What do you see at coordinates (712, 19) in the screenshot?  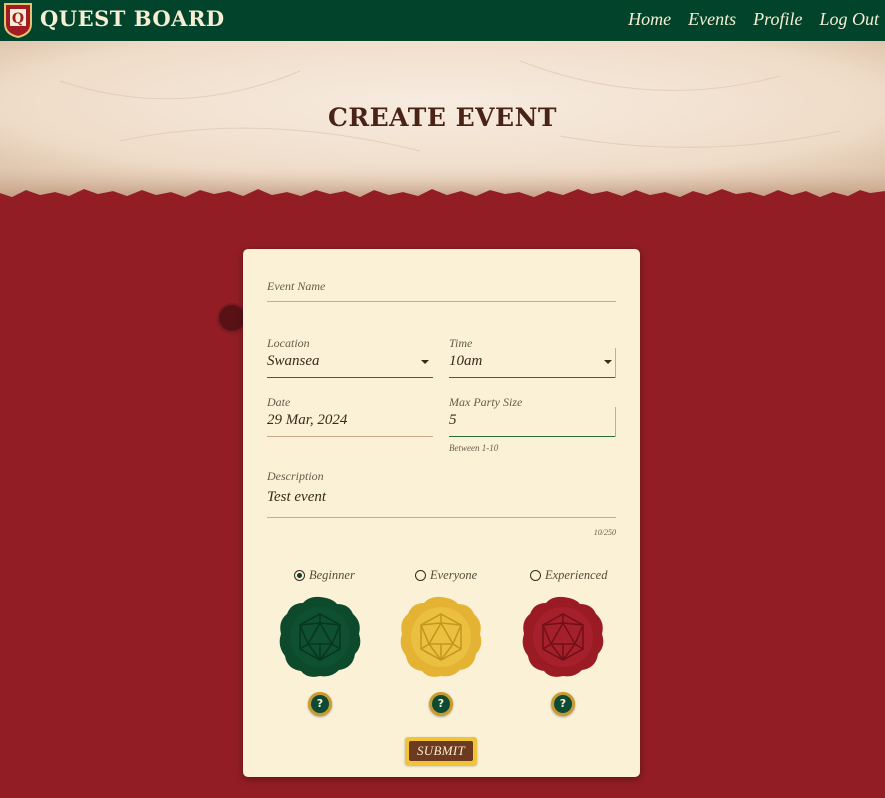 I see `nav-link-events: Events` at bounding box center [712, 19].